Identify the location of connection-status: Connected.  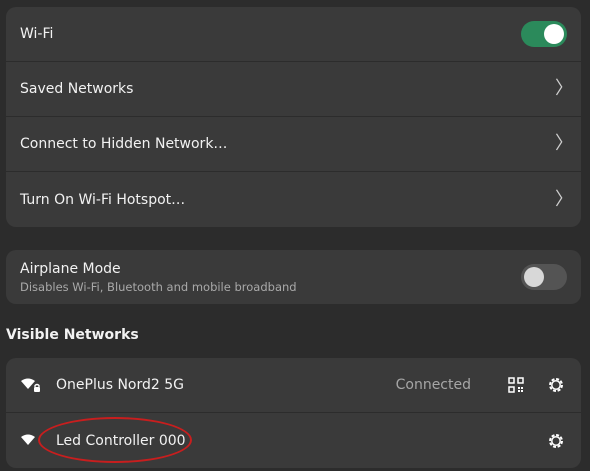
(433, 385).